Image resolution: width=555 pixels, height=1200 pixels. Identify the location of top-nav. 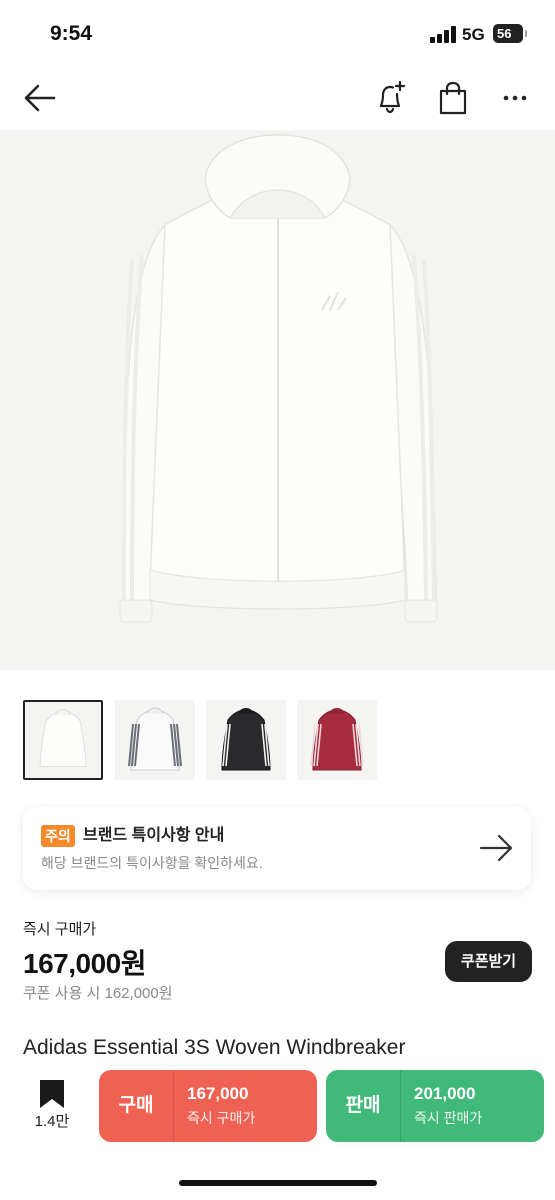
(277, 98).